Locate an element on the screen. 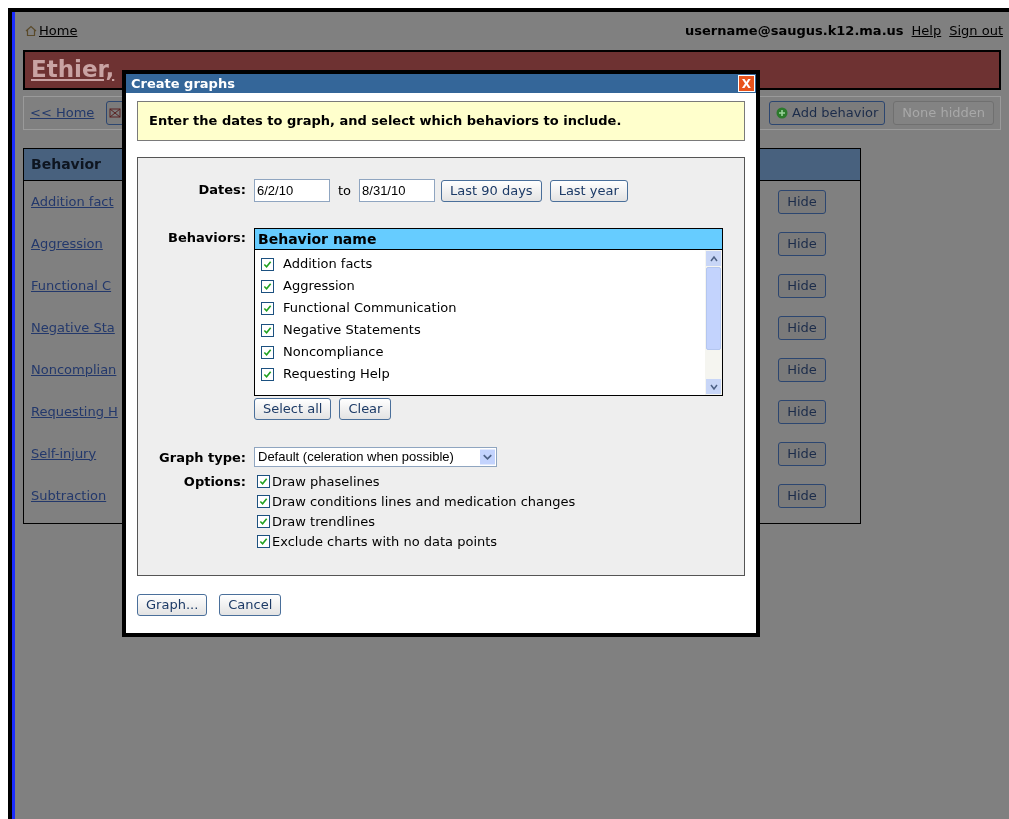 This screenshot has height=819, width=1009. plus-icon is located at coordinates (782, 112).